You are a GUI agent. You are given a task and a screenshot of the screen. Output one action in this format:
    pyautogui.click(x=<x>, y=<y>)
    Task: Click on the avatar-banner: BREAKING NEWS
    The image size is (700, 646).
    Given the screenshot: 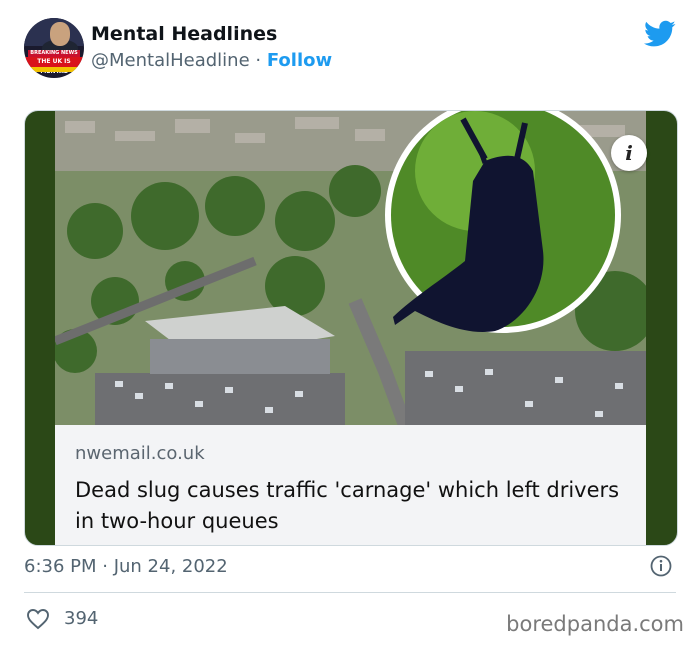 What is the action you would take?
    pyautogui.click(x=54, y=53)
    